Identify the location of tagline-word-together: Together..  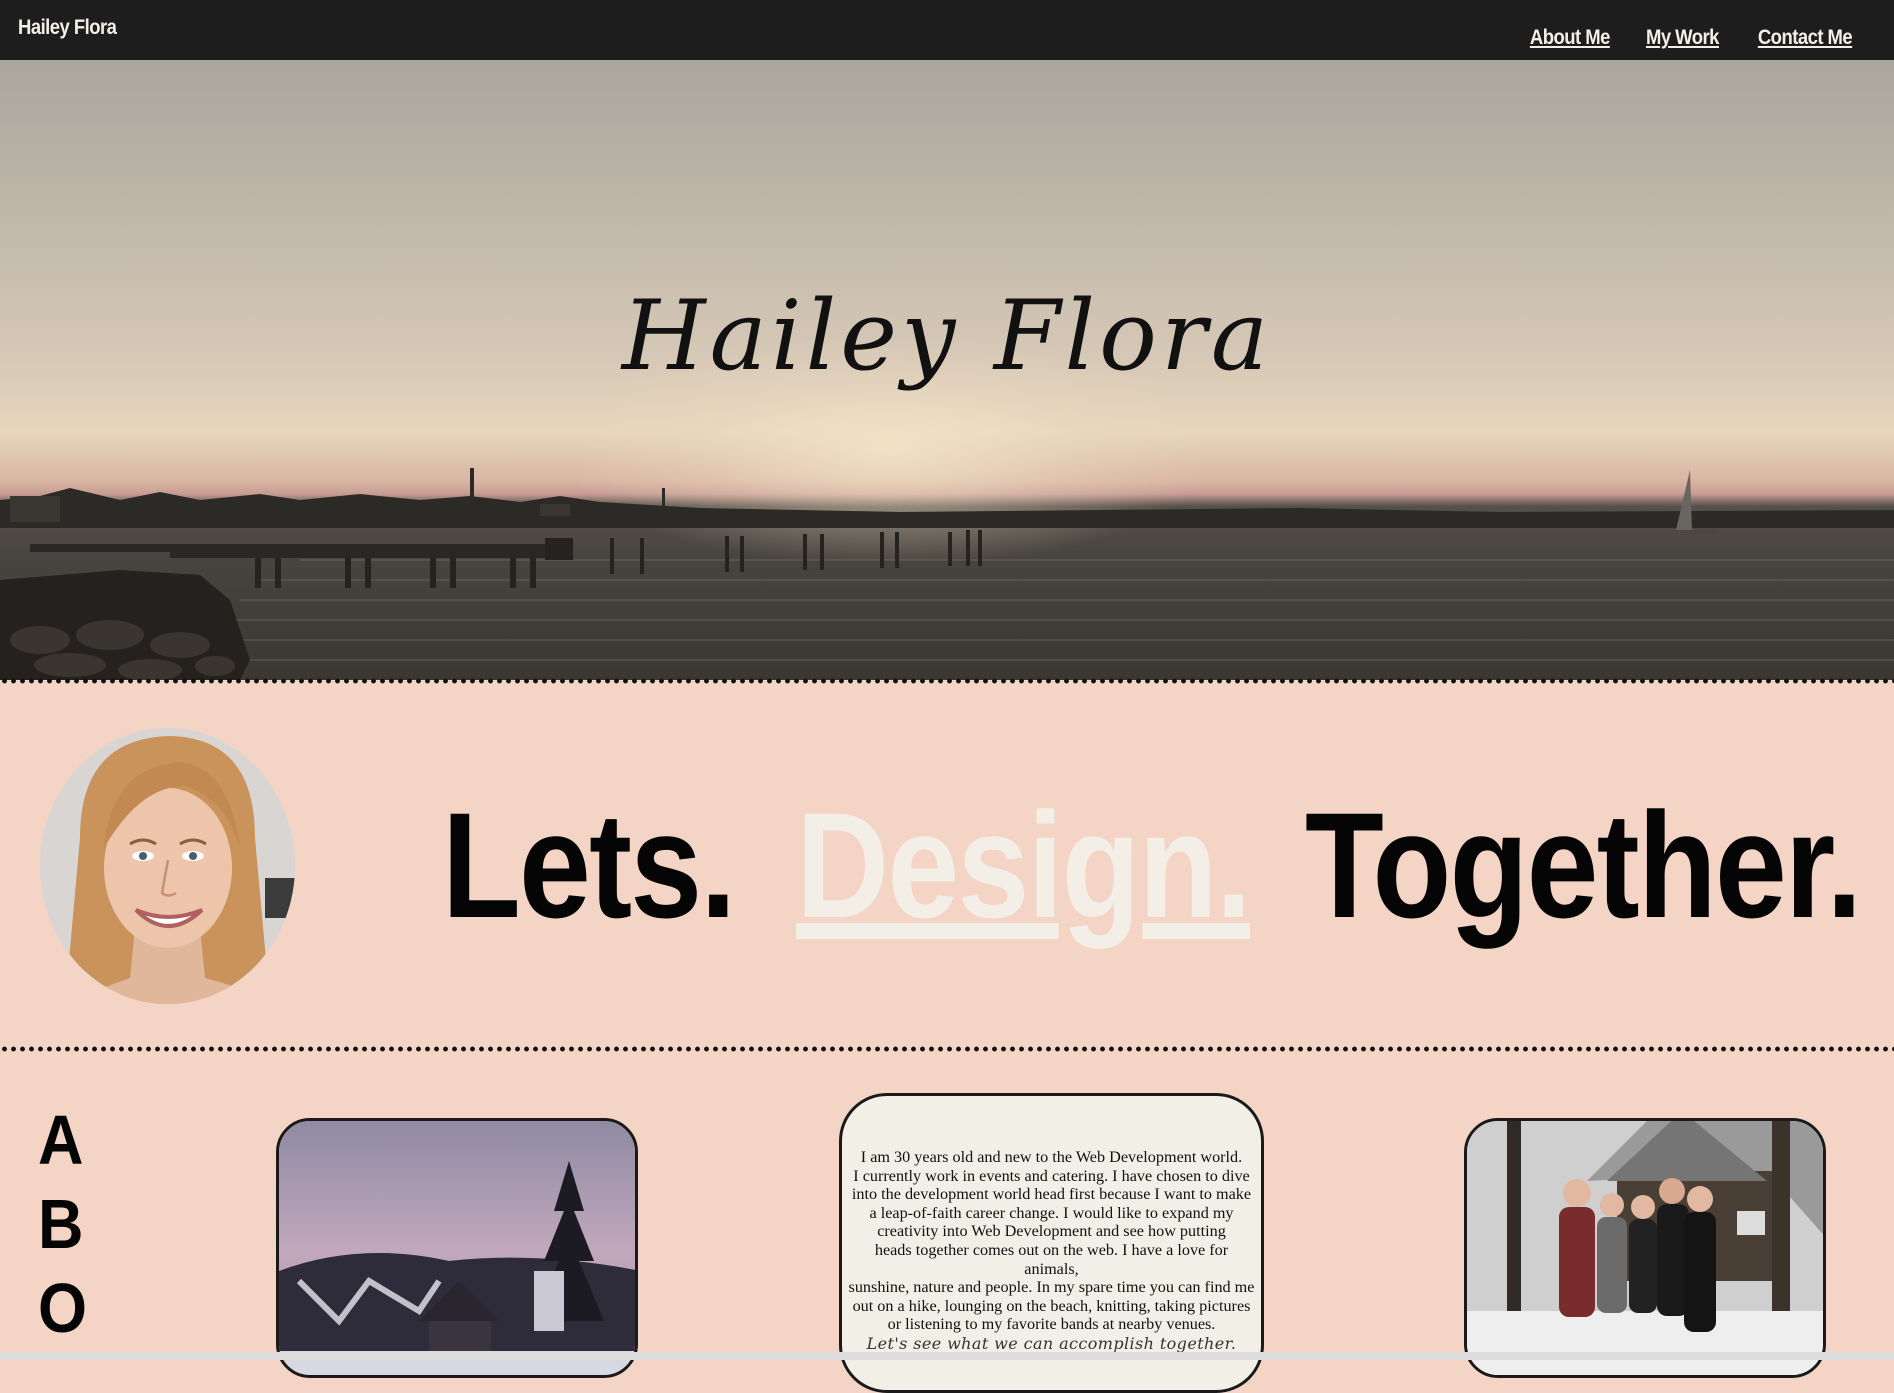
(1583, 865).